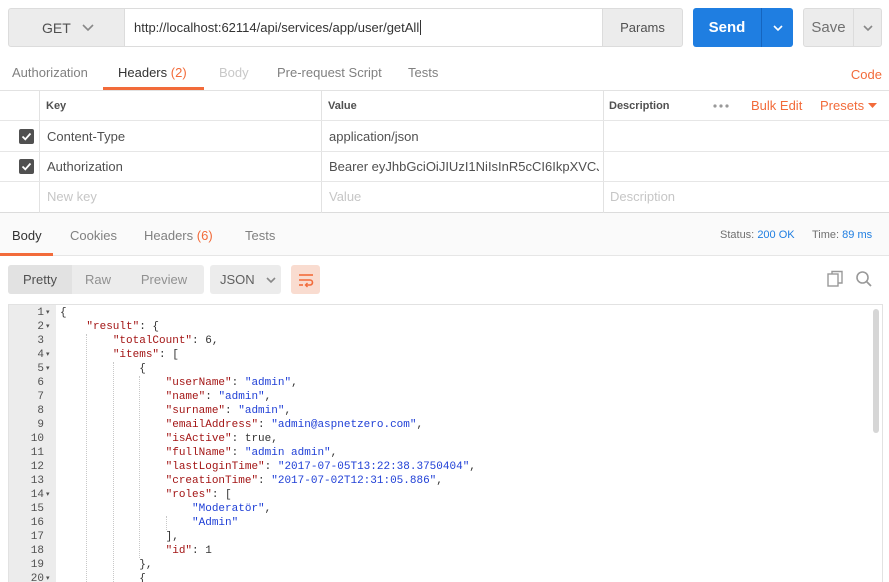 This screenshot has width=889, height=582. Describe the element at coordinates (86, 137) in the screenshot. I see `header-key-cell: Content-Type` at that location.